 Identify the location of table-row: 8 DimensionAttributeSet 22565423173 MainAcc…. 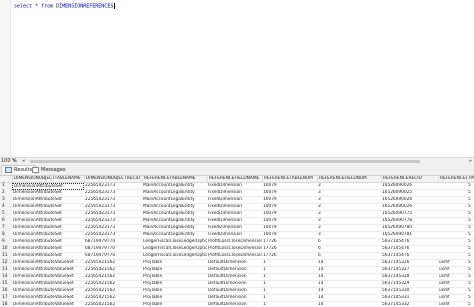
(237, 235).